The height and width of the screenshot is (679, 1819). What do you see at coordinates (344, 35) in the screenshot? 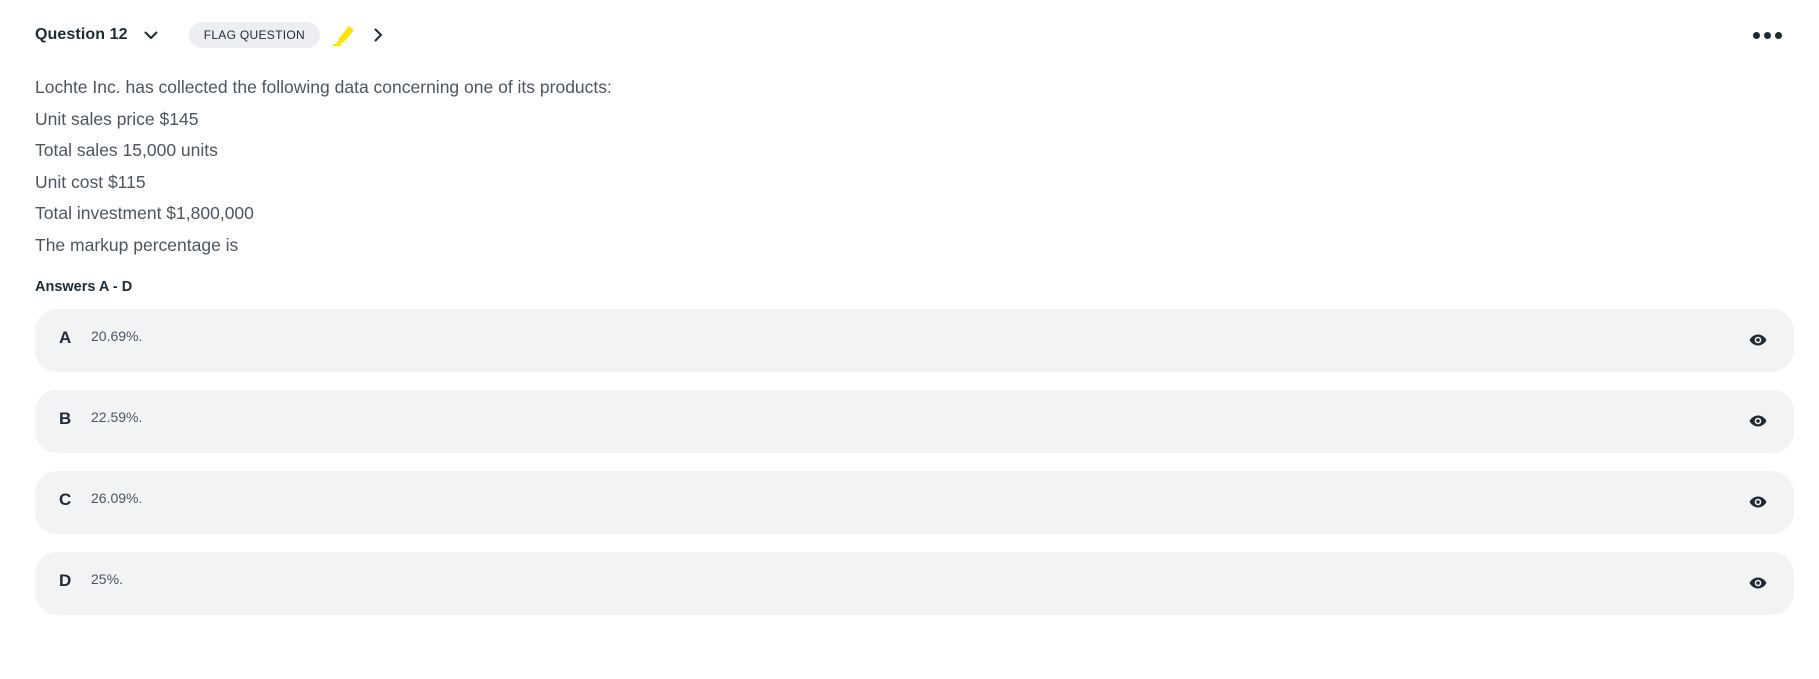
I see `highlighter-icon` at bounding box center [344, 35].